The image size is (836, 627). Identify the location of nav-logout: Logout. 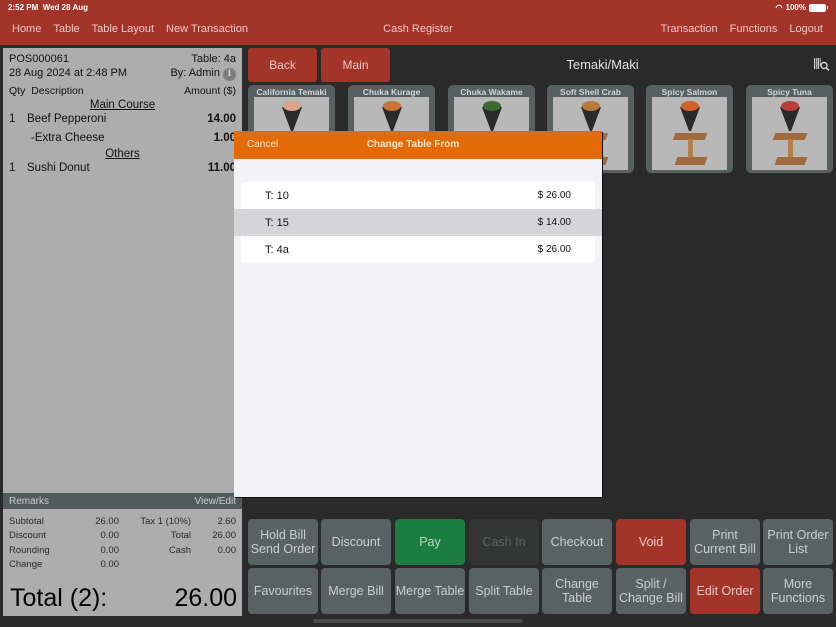
(806, 29).